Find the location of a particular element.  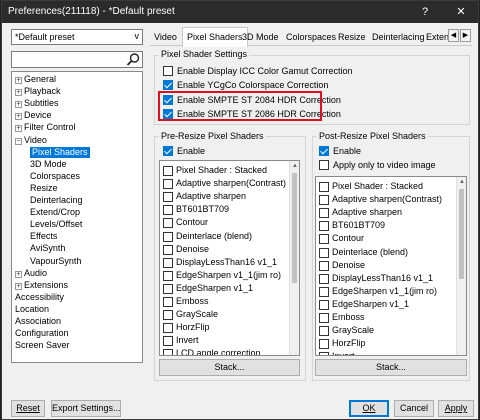

pre-enable-checkbox is located at coordinates (168, 151).